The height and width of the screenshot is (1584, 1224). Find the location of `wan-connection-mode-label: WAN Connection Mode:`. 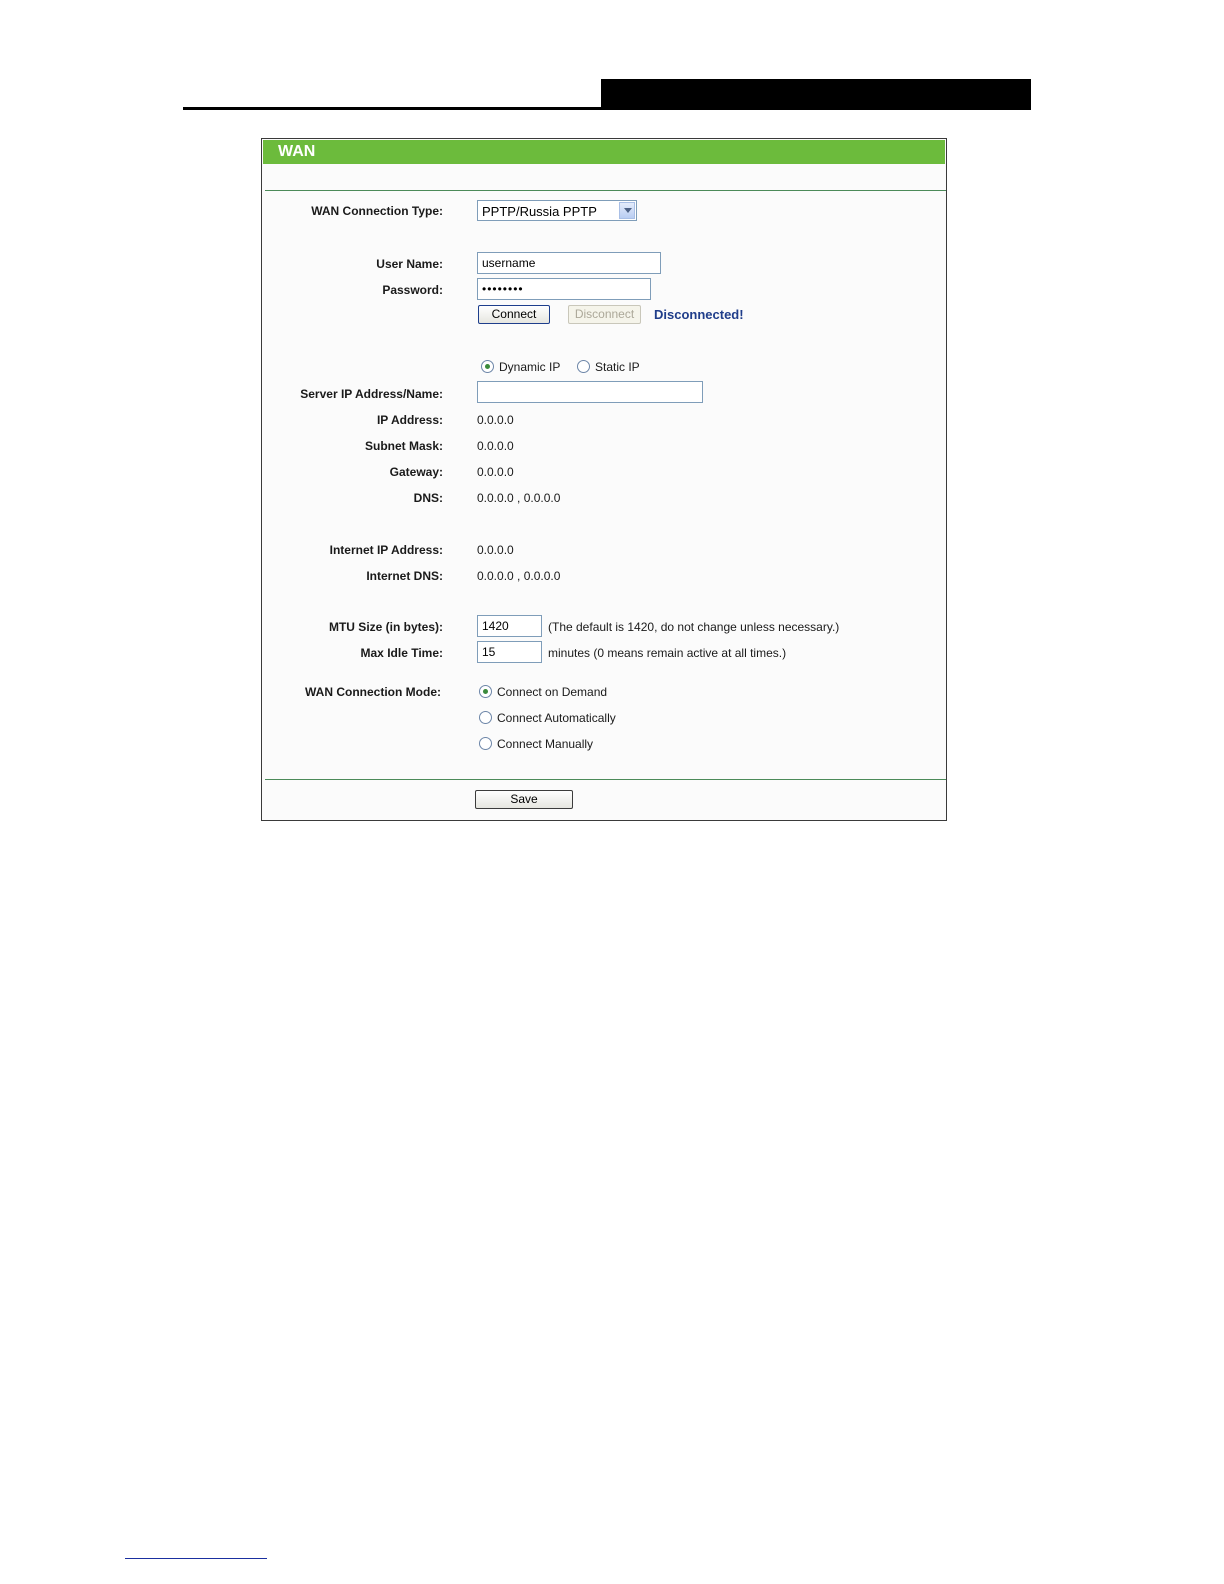

wan-connection-mode-label: WAN Connection Mode: is located at coordinates (373, 692).